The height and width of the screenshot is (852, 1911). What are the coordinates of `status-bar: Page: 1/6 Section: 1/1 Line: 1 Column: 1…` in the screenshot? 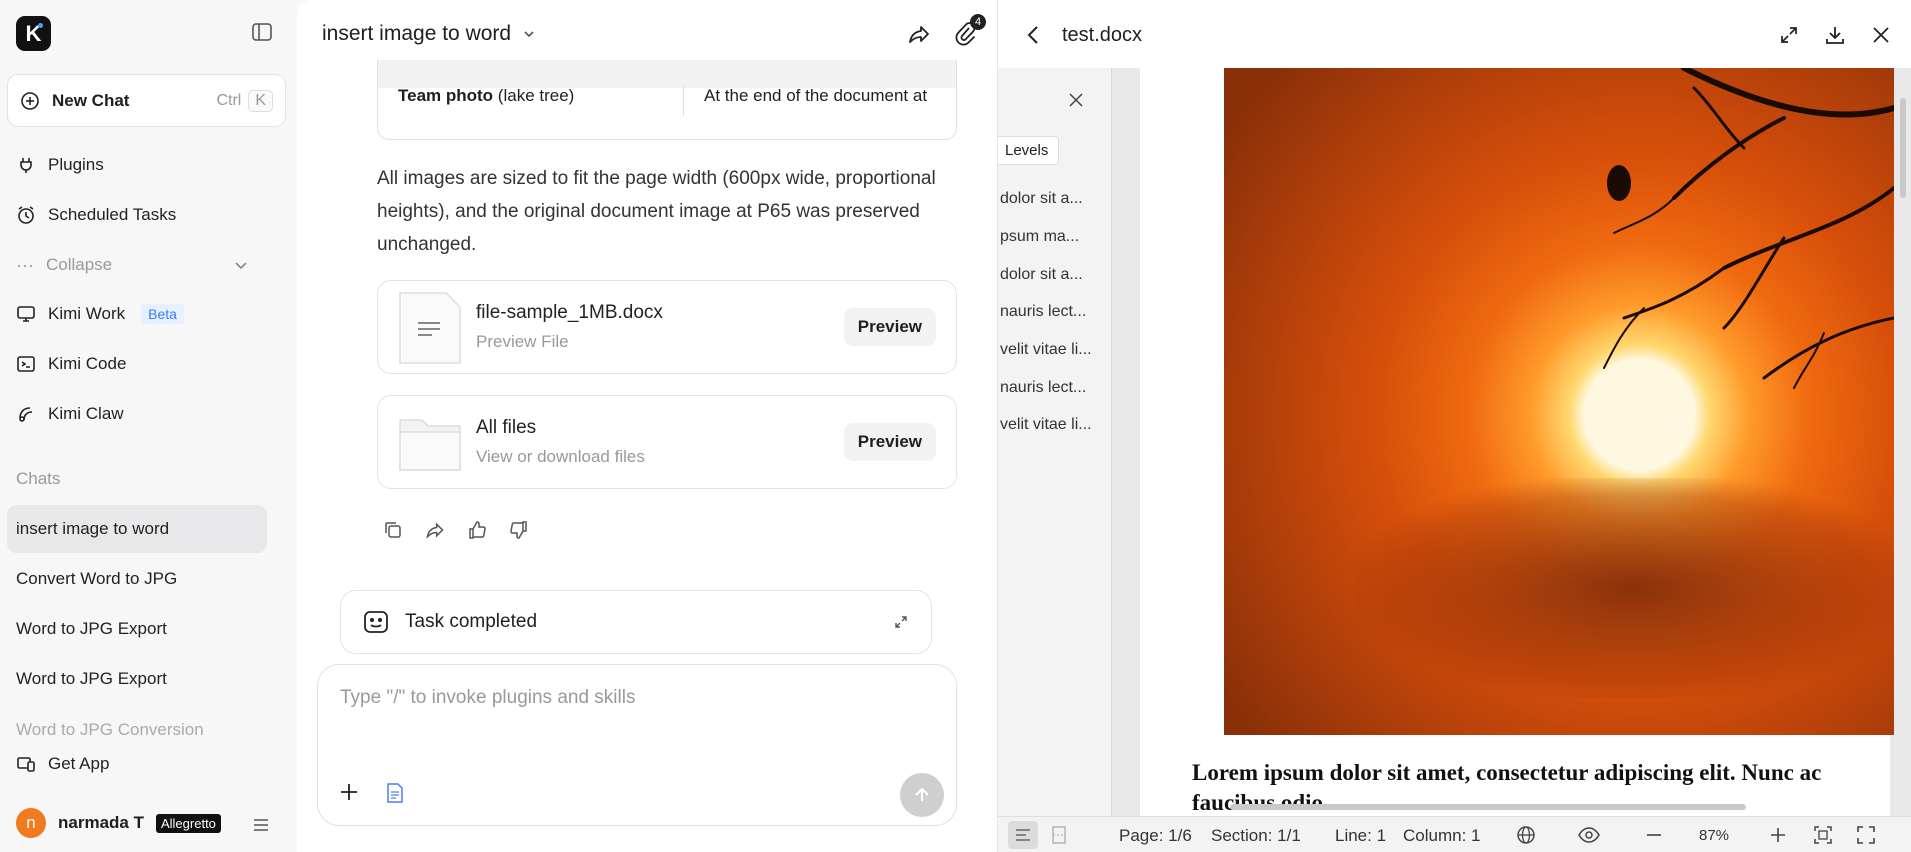 It's located at (1454, 834).